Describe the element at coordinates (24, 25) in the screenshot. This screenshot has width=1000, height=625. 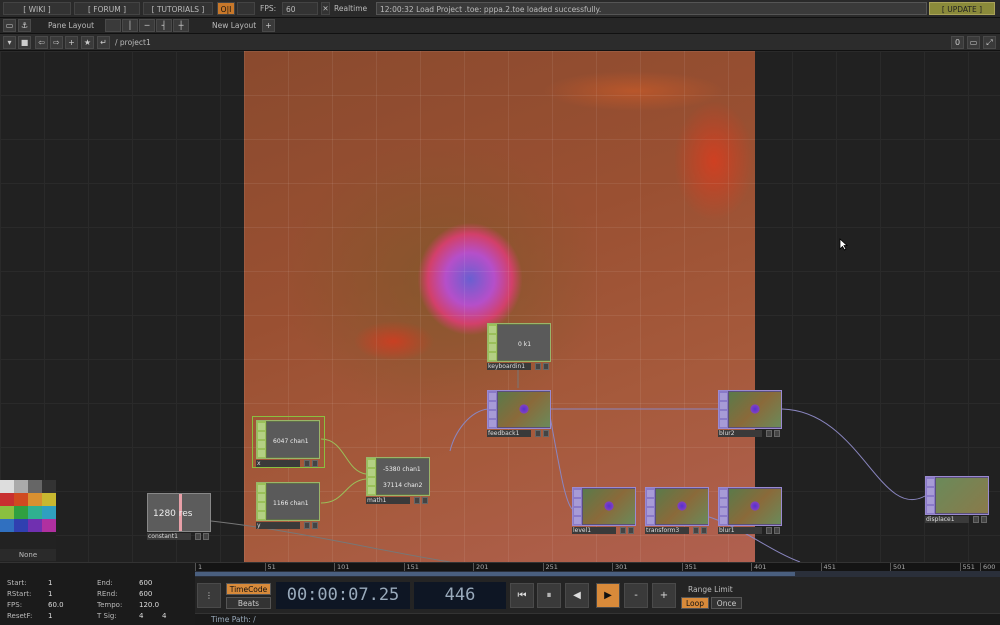
I see `anchor-icon: ⚓` at that location.